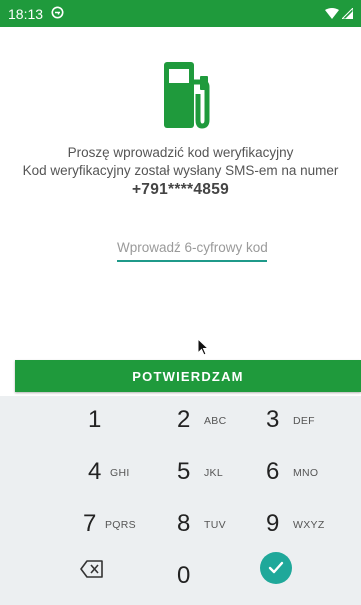 The image size is (361, 605). What do you see at coordinates (309, 525) in the screenshot?
I see `key-letters: WXYZ` at bounding box center [309, 525].